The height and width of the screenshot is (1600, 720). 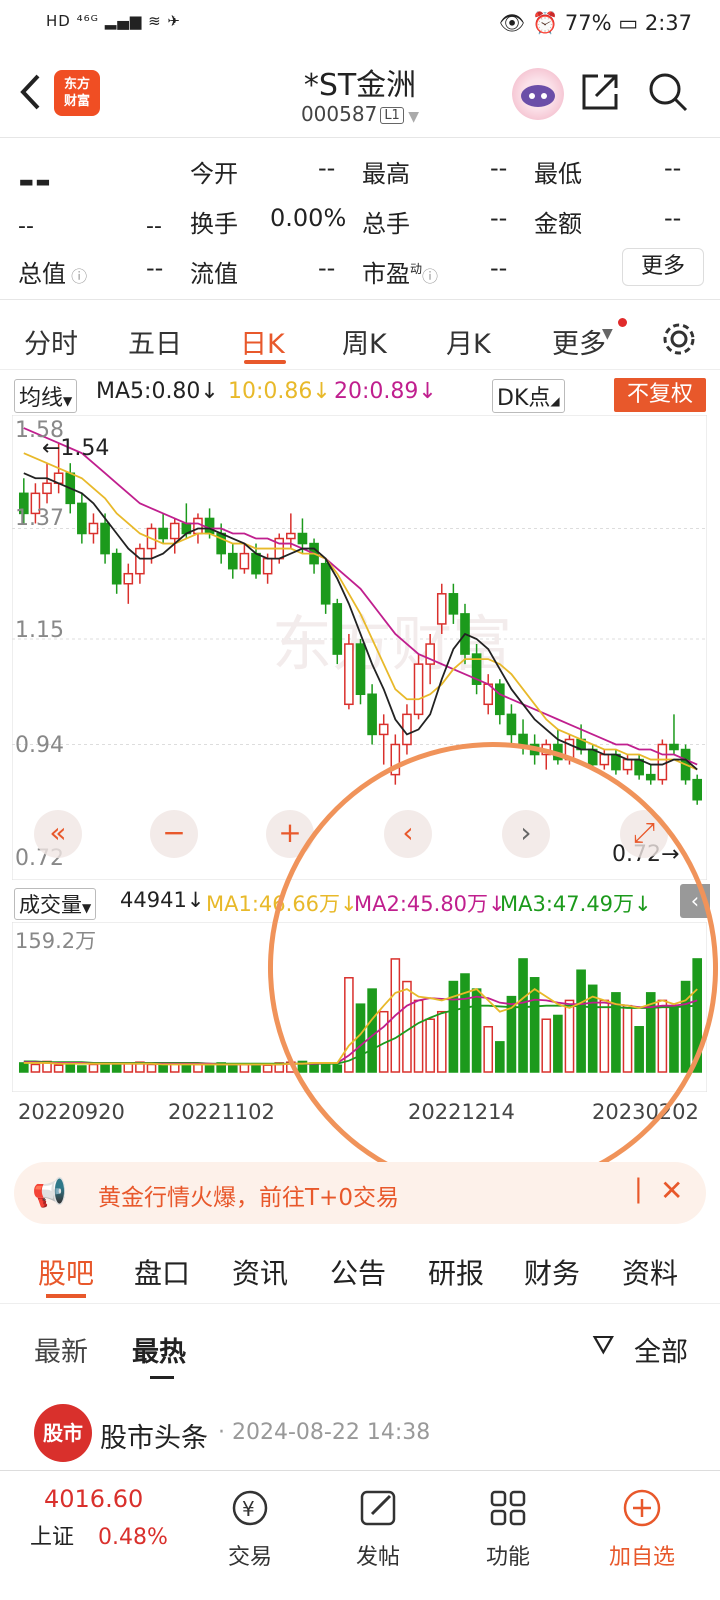 I want to click on tab-five-day: 五日, so click(x=155, y=341).